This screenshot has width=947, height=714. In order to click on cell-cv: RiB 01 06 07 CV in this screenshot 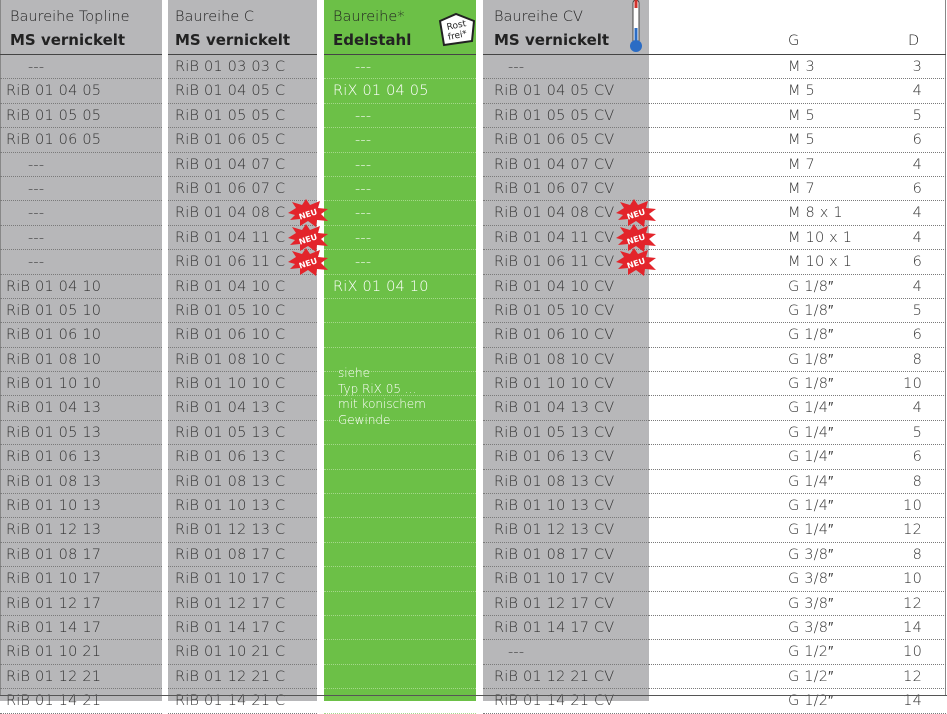, I will do `click(554, 188)`.